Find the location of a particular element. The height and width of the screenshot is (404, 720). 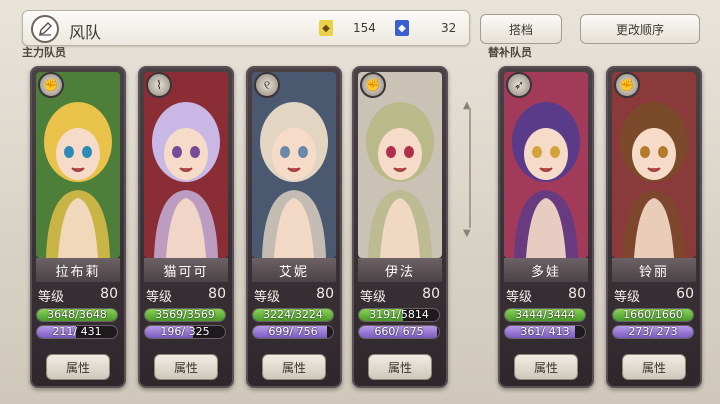

mp-bar: 196/ 325 is located at coordinates (185, 332).